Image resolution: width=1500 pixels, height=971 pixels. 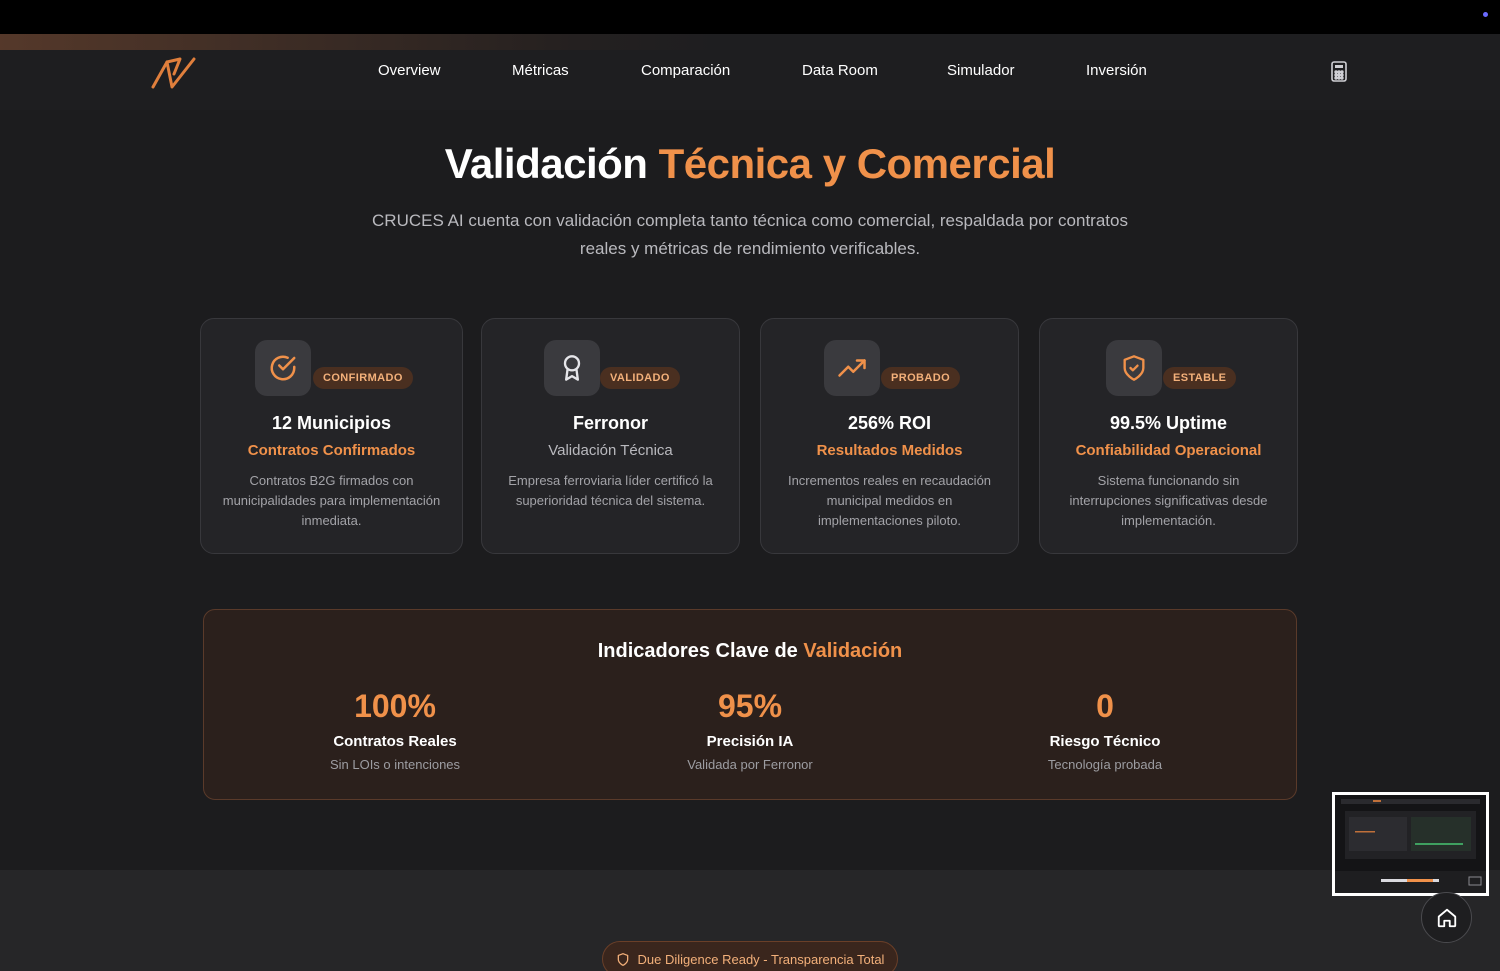 I want to click on kpi-title-main: Indicadores Clave de, so click(x=700, y=651).